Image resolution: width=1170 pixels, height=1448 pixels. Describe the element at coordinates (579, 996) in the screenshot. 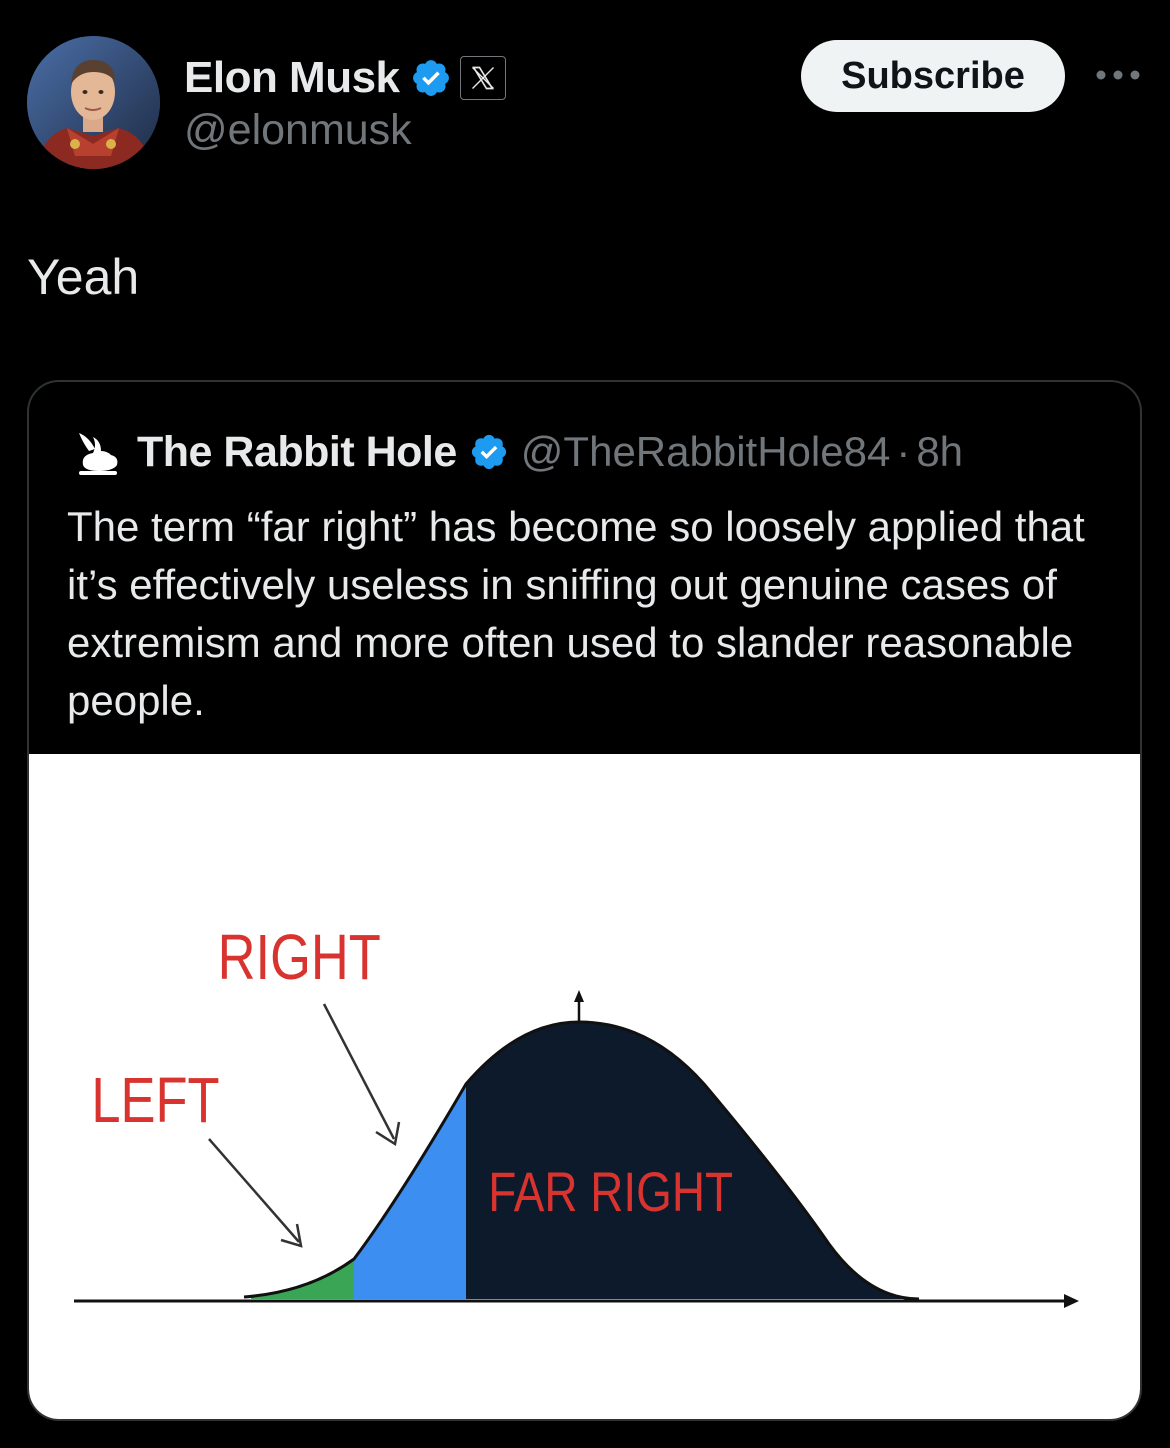

I see `peak-arrowhead` at that location.